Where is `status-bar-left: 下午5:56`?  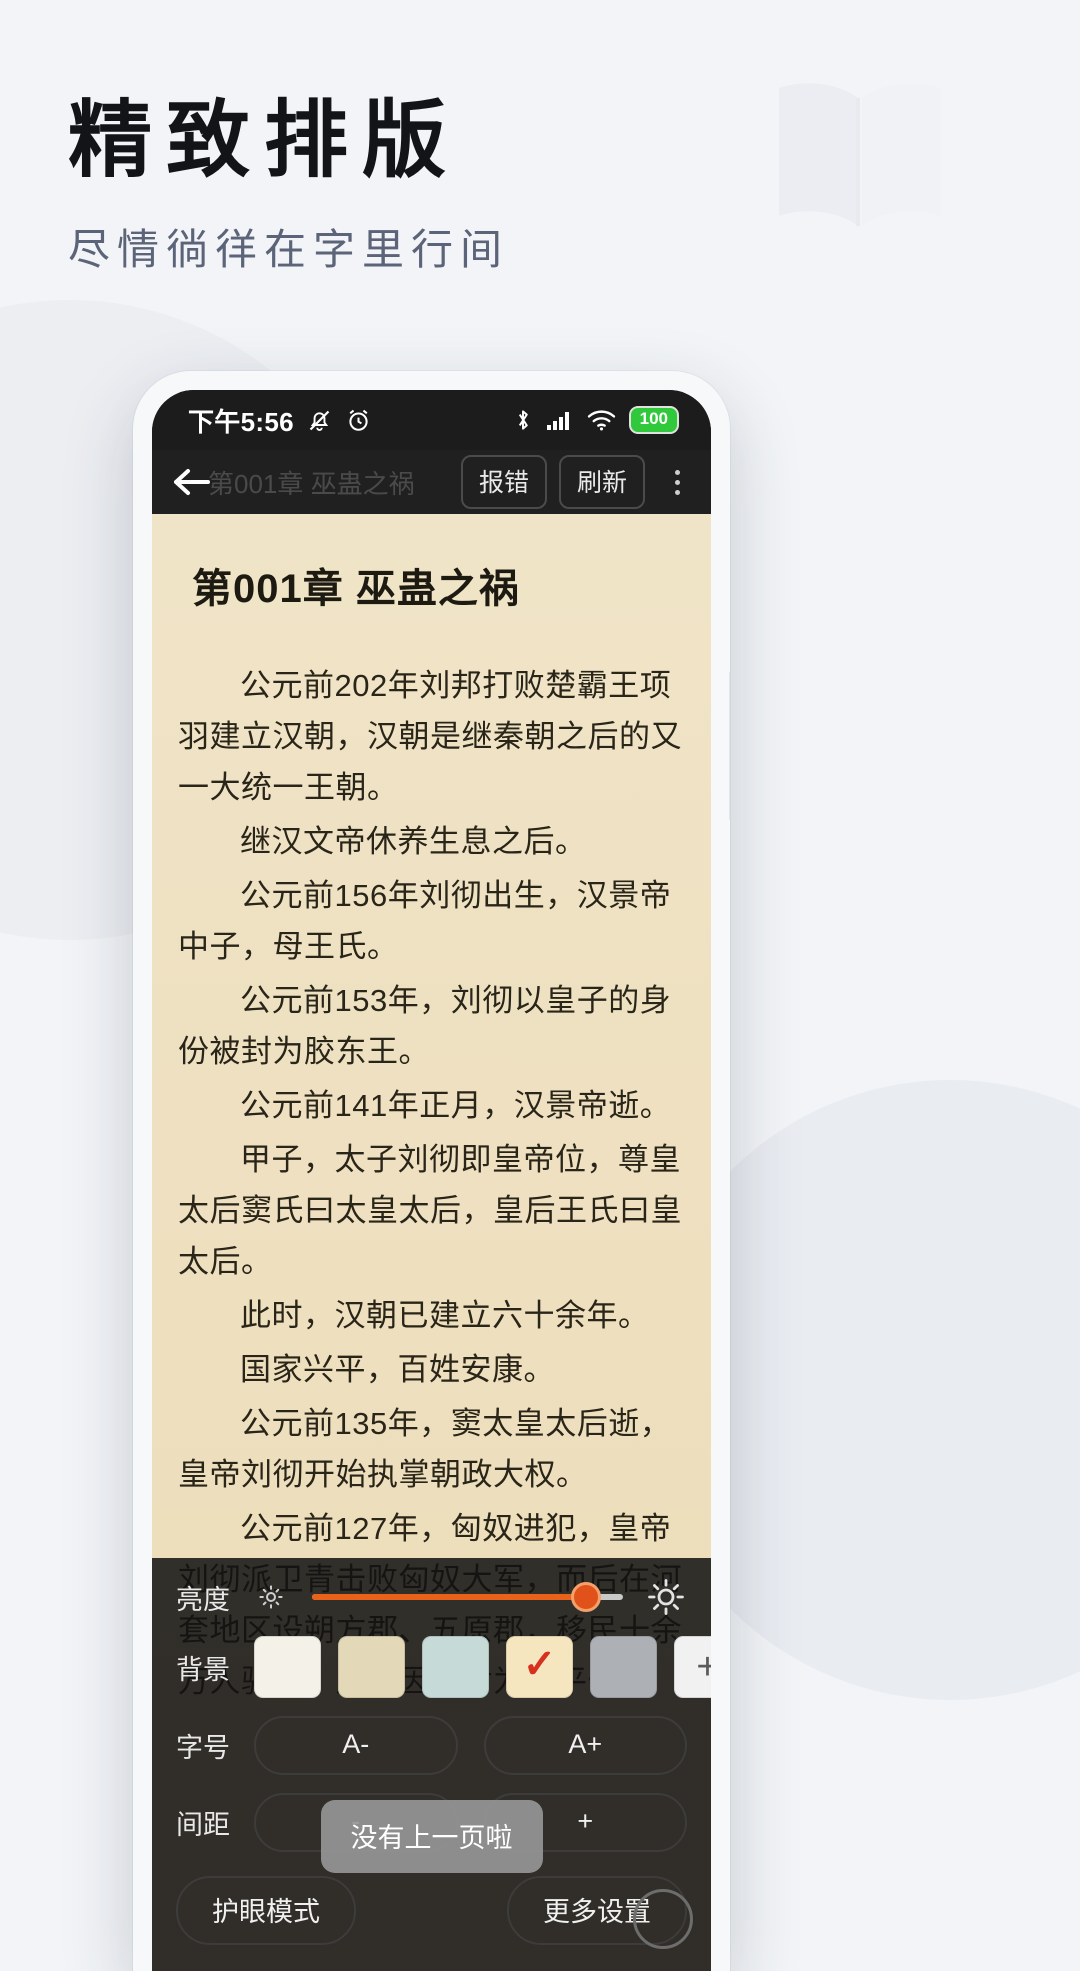 status-bar-left: 下午5:56 is located at coordinates (280, 420).